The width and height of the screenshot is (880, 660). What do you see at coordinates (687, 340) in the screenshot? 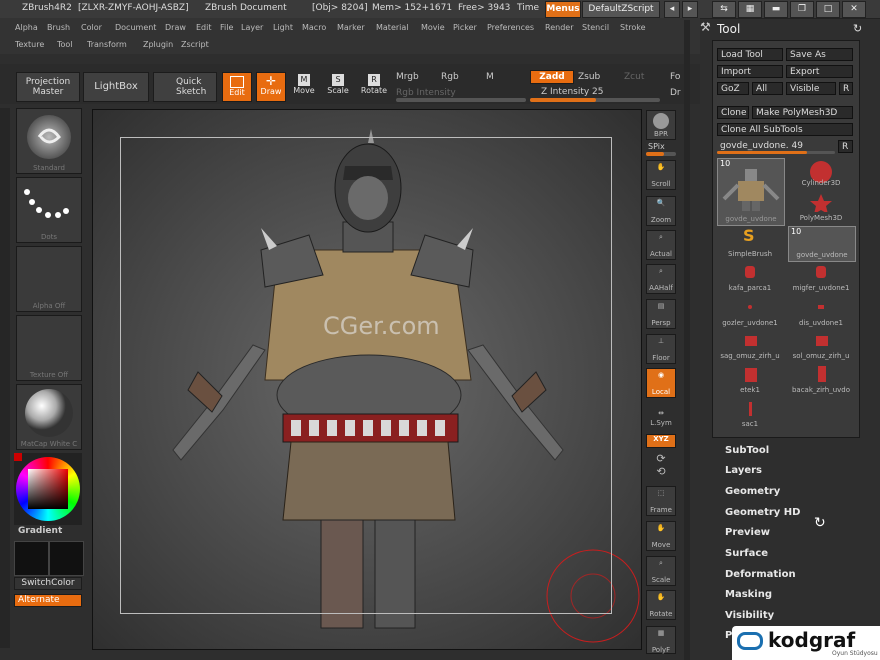
I see `panel-divider` at bounding box center [687, 340].